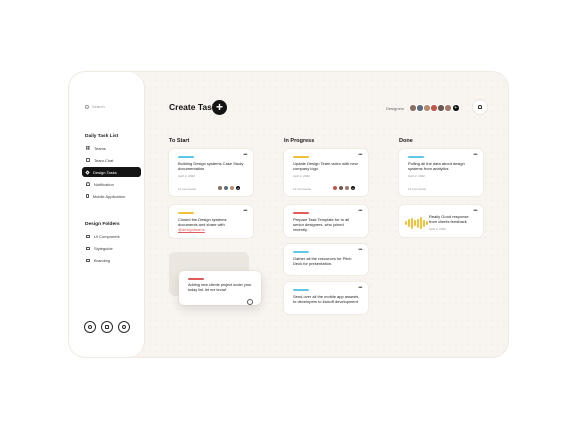  I want to click on column-title-to-start: To Start, so click(179, 141).